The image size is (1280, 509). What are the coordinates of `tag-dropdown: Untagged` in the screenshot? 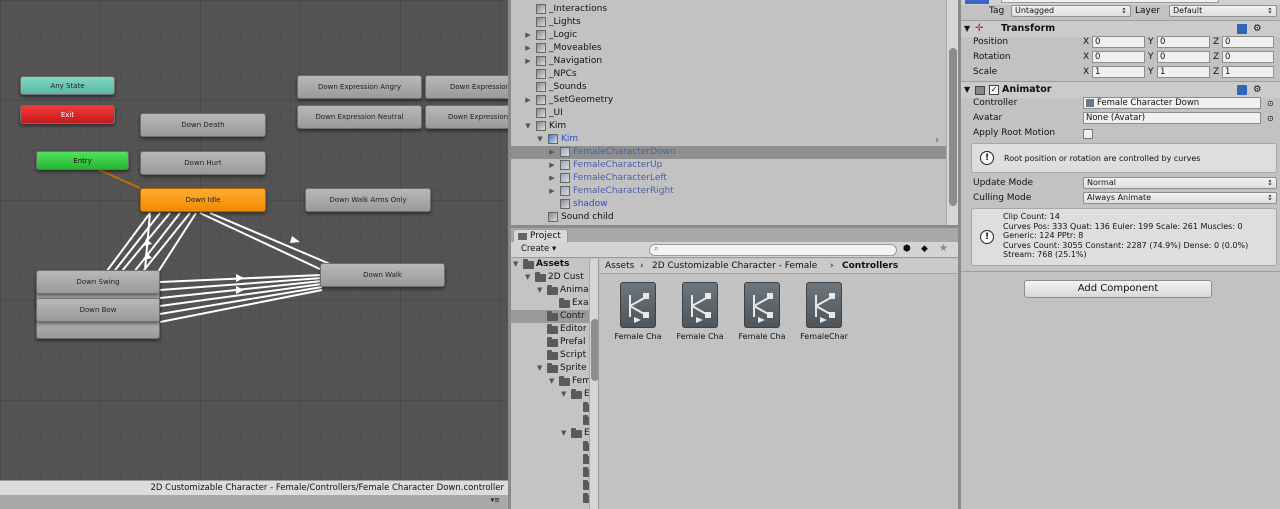 It's located at (1071, 11).